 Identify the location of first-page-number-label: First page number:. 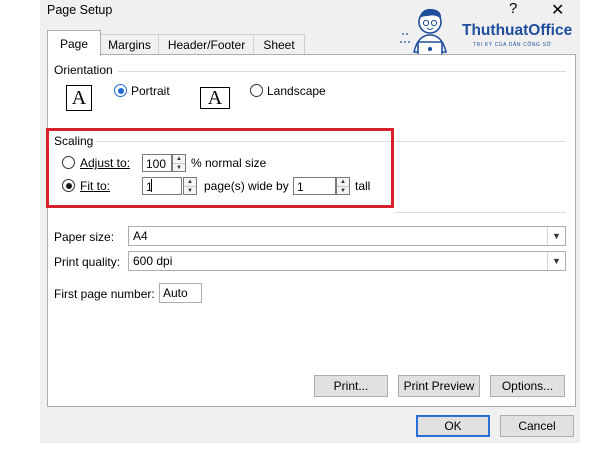
(104, 294).